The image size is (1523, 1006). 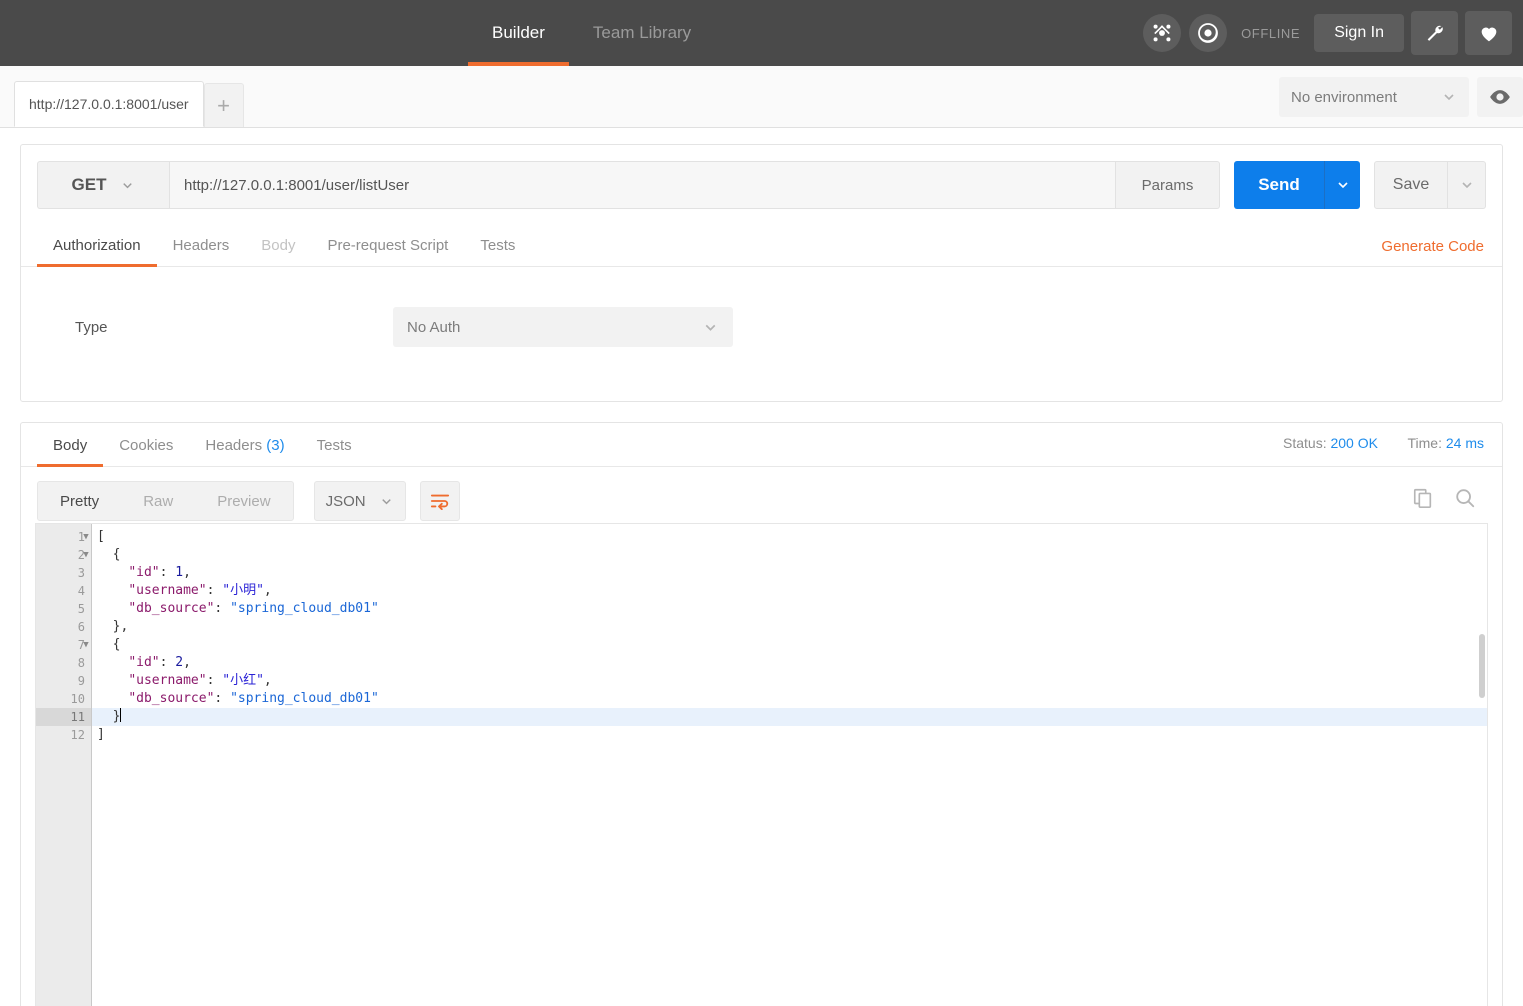 What do you see at coordinates (1162, 33) in the screenshot?
I see `sync-icon` at bounding box center [1162, 33].